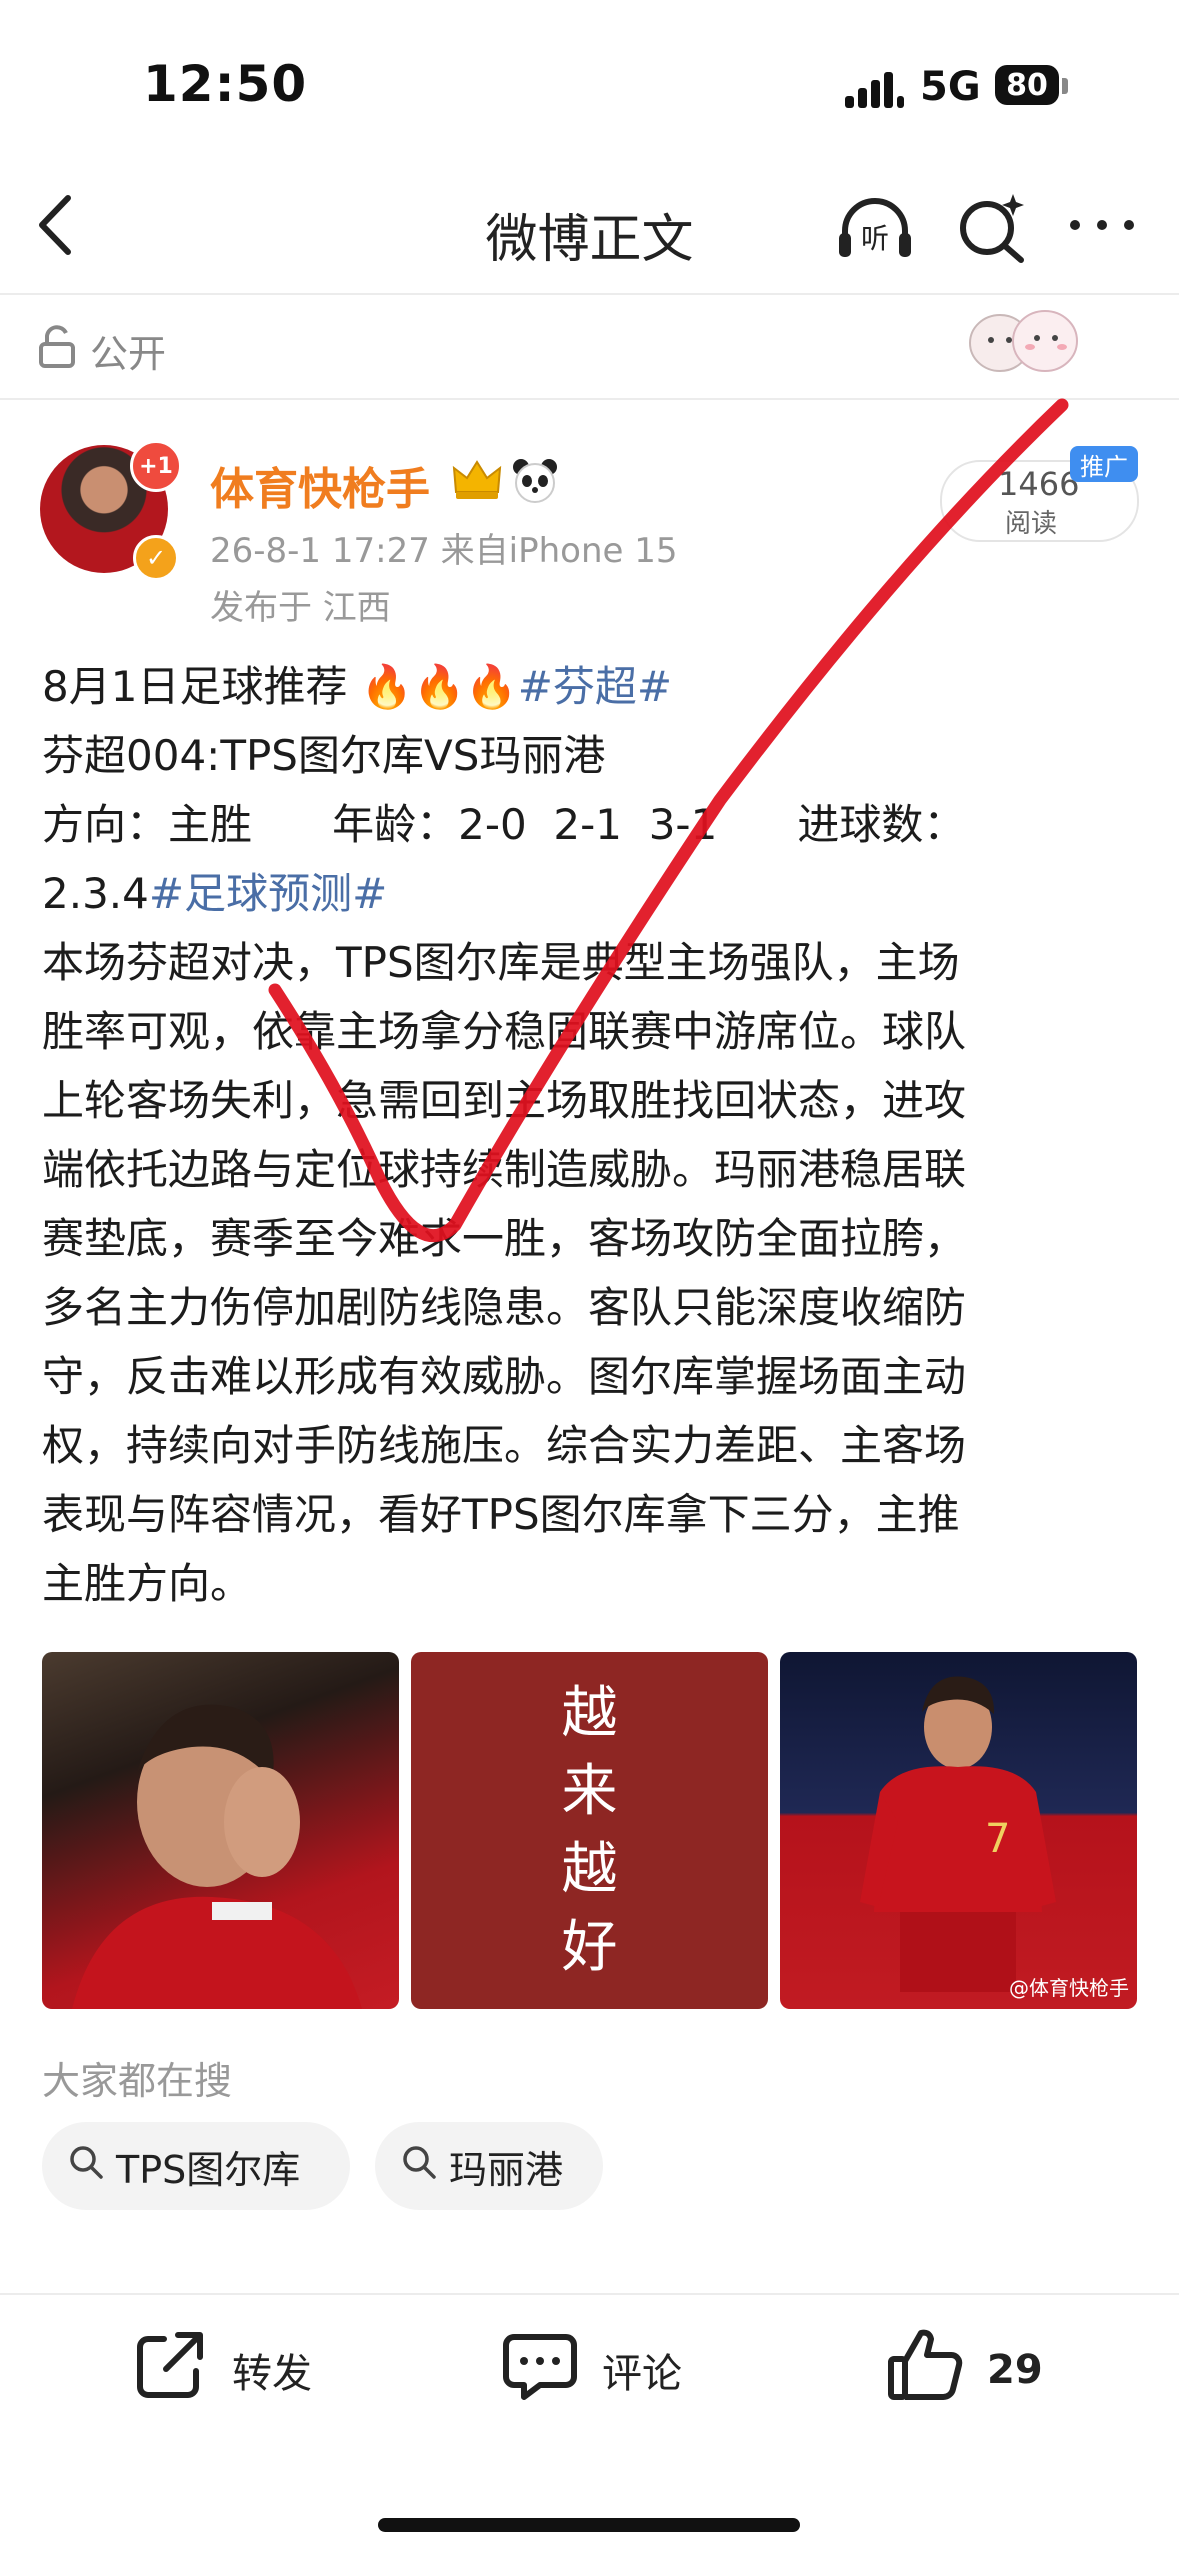  I want to click on promo-tag: 推广, so click(1104, 464).